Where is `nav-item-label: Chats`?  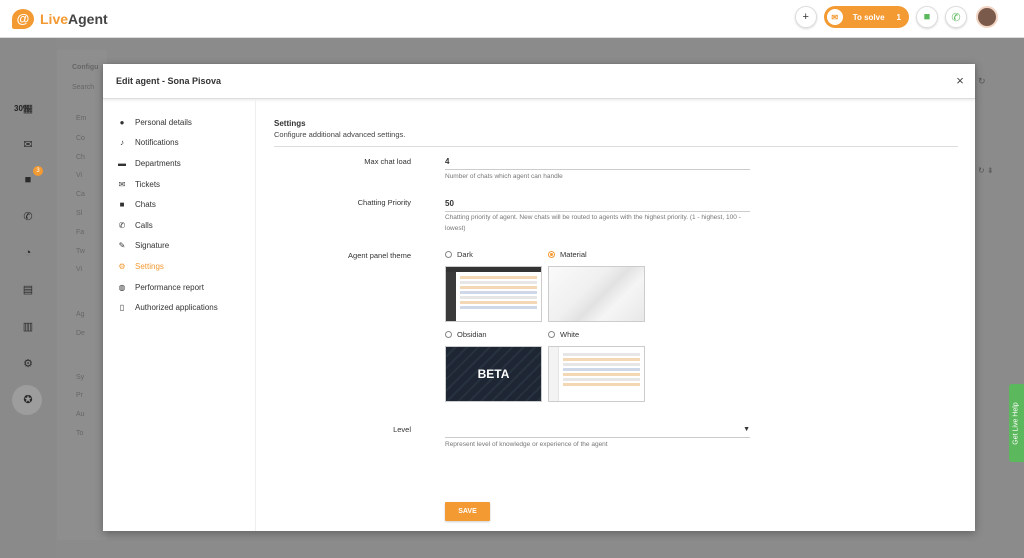 nav-item-label: Chats is located at coordinates (145, 205).